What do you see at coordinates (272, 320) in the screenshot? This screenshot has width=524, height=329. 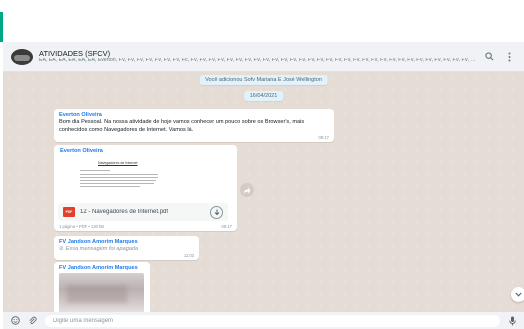 I see `message-input` at bounding box center [272, 320].